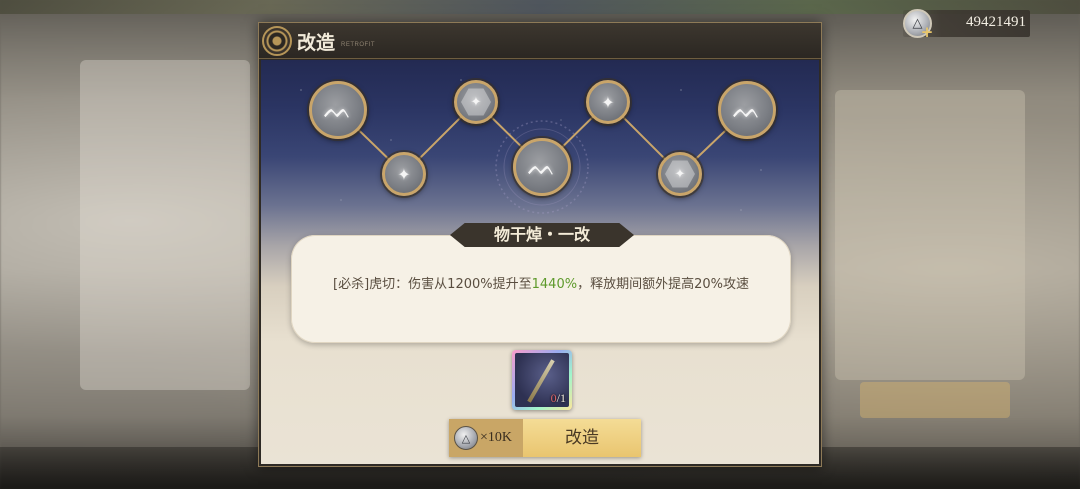 Image resolution: width=1080 pixels, height=489 pixels. I want to click on description-part2: ，释放期间额外提高20%攻速, so click(663, 284).